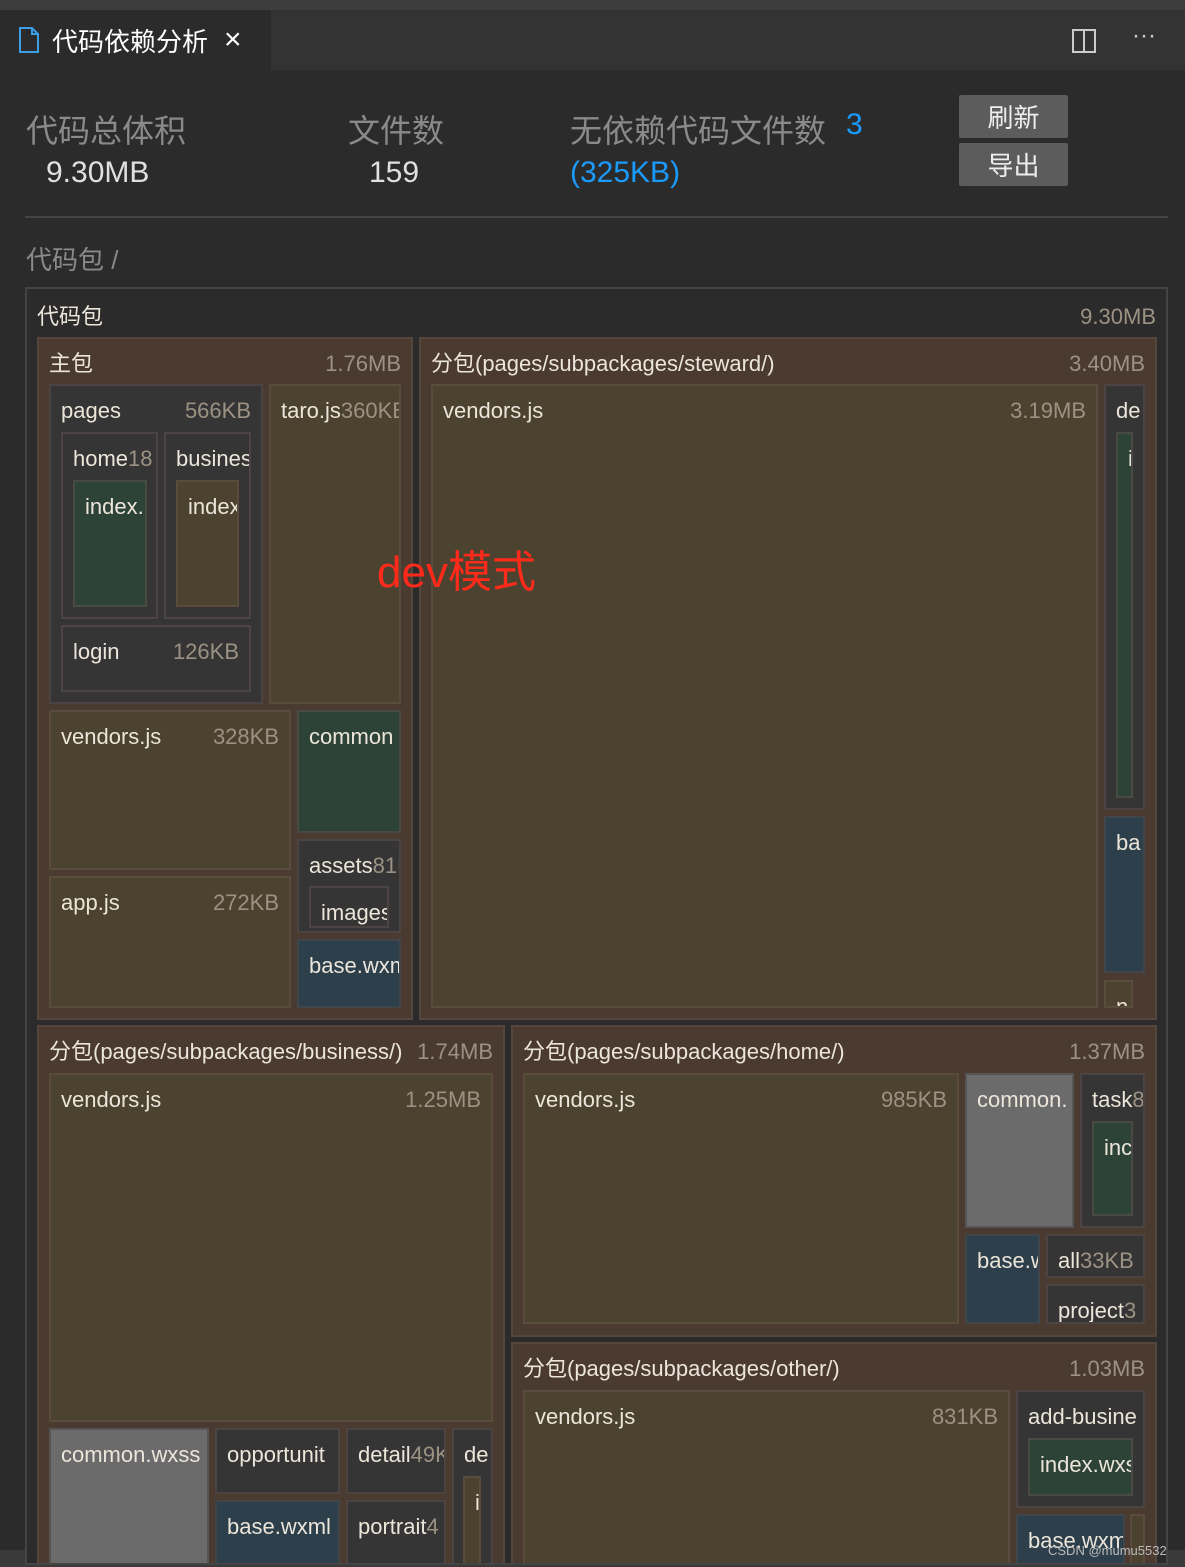 This screenshot has height=1567, width=1185. What do you see at coordinates (1095, 1304) in the screenshot?
I see `treemap-node: project 3` at bounding box center [1095, 1304].